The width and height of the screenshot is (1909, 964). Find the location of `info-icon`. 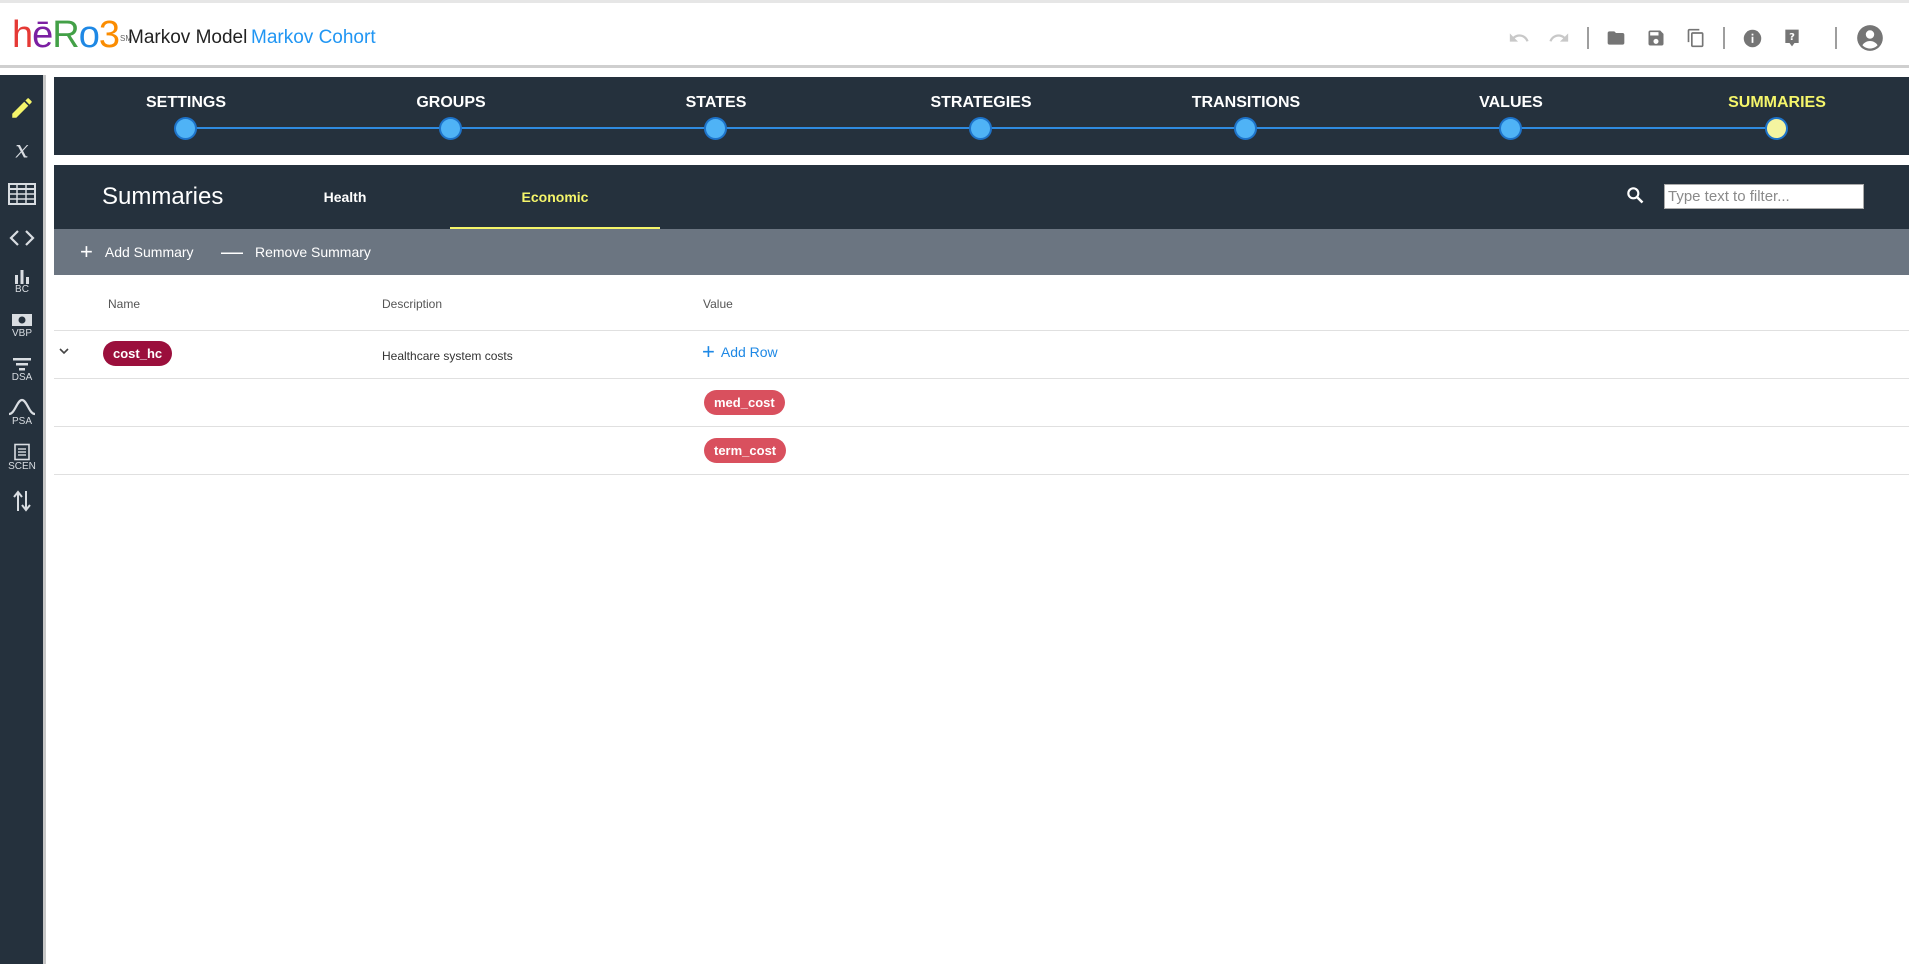

info-icon is located at coordinates (1752, 38).